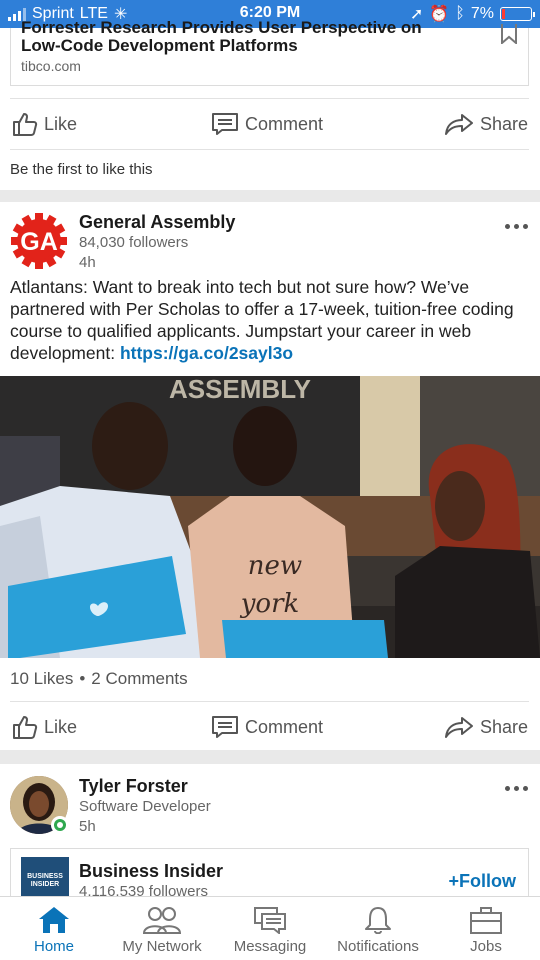  Describe the element at coordinates (51, 66) in the screenshot. I see `article-source: tibco.com` at that location.